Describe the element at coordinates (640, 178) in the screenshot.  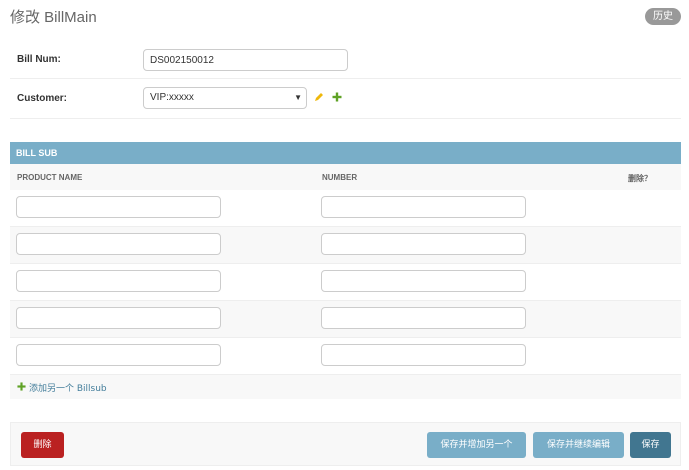
I see `column-header-delete: 删除？` at that location.